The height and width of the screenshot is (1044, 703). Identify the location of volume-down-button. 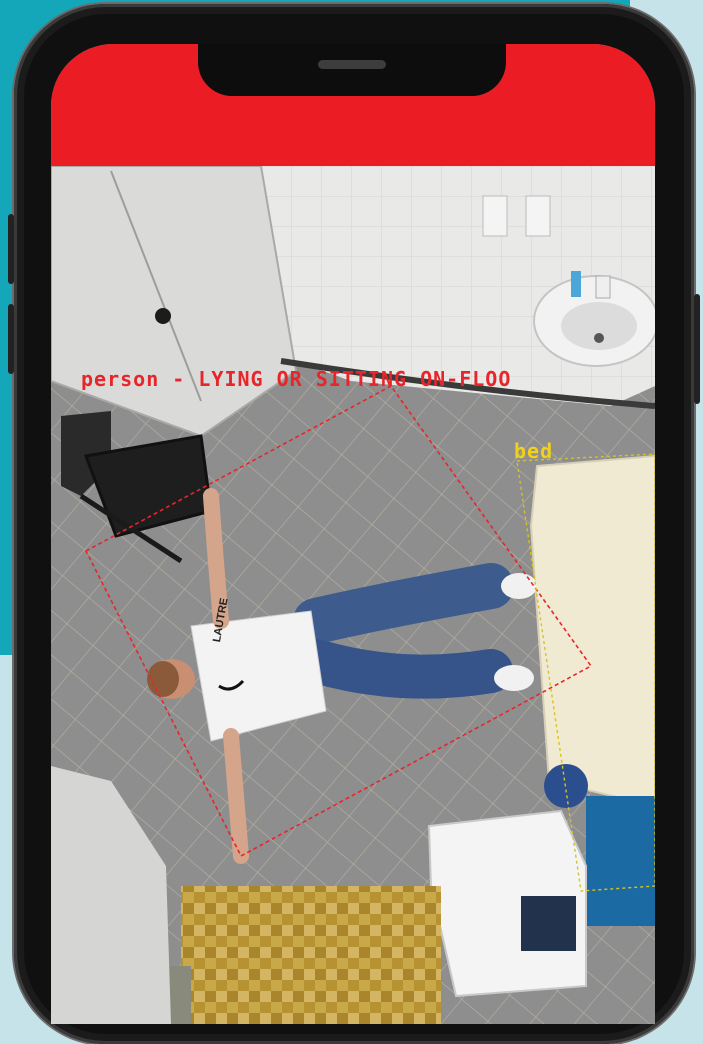
(11, 339).